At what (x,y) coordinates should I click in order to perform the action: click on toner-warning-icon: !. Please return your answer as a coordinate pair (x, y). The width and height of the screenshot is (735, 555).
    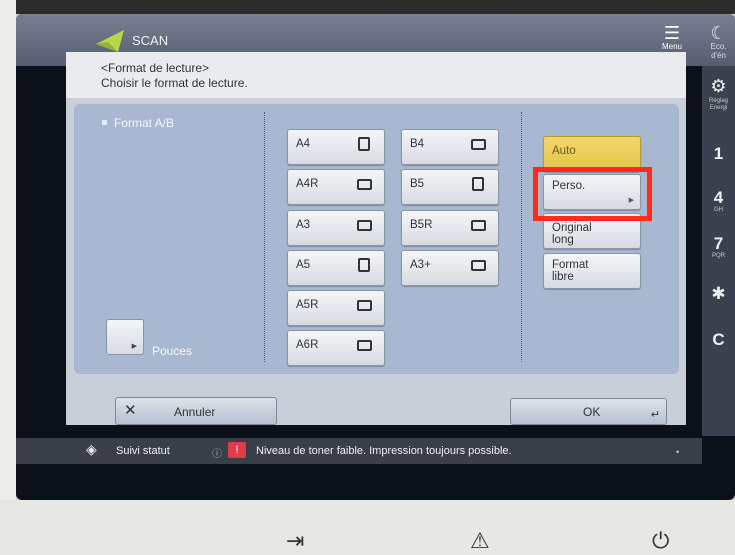
    Looking at the image, I should click on (237, 450).